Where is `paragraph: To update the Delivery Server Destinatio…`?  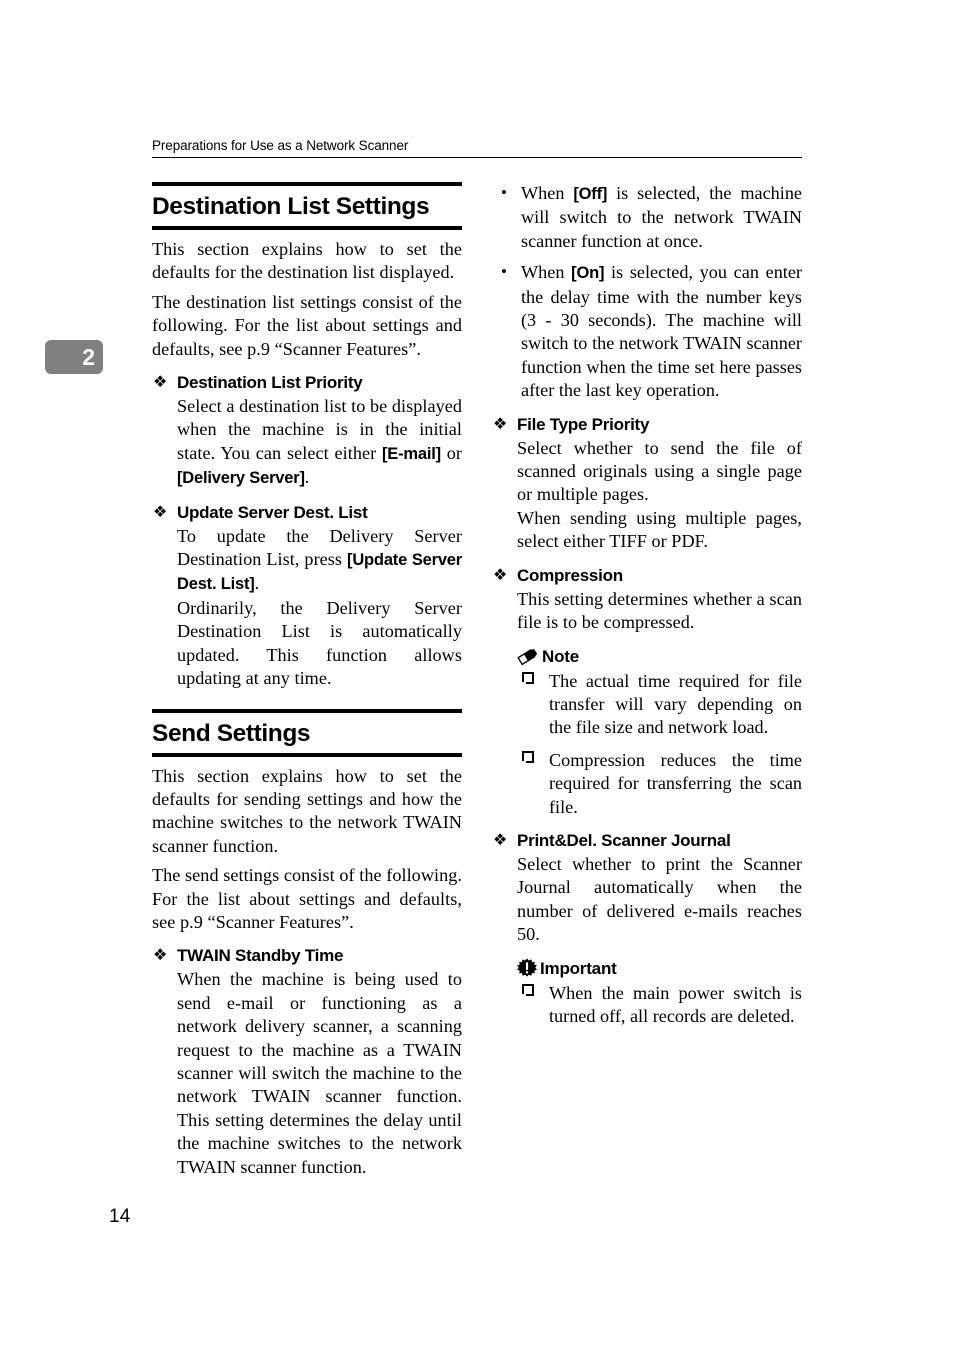 paragraph: To update the Delivery Server Destinatio… is located at coordinates (319, 561).